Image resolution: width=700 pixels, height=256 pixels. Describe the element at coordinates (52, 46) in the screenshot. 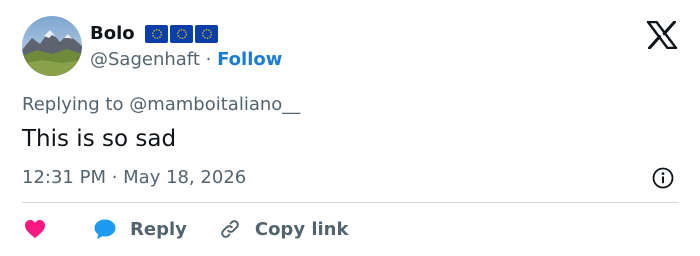

I see `avatar` at that location.